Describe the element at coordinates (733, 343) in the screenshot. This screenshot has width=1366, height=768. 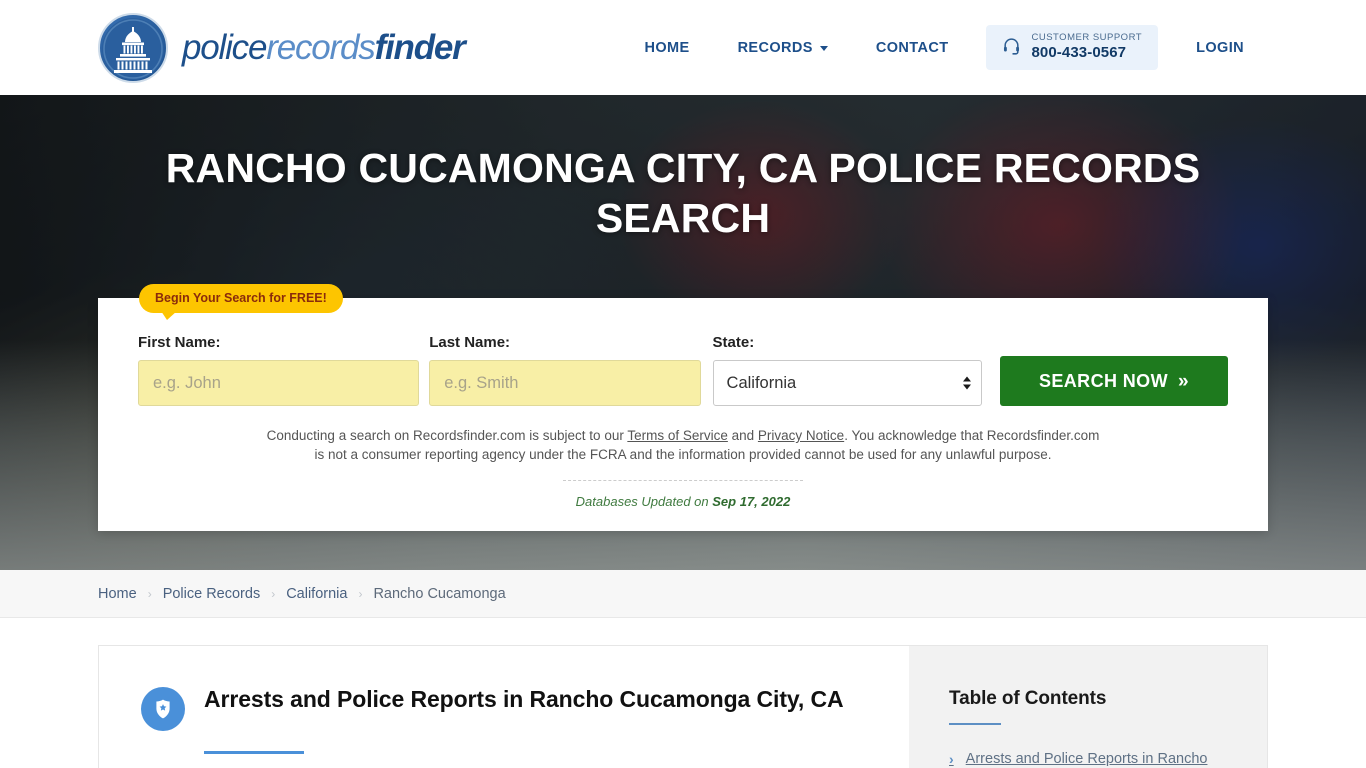
I see `state-label: State:` at that location.